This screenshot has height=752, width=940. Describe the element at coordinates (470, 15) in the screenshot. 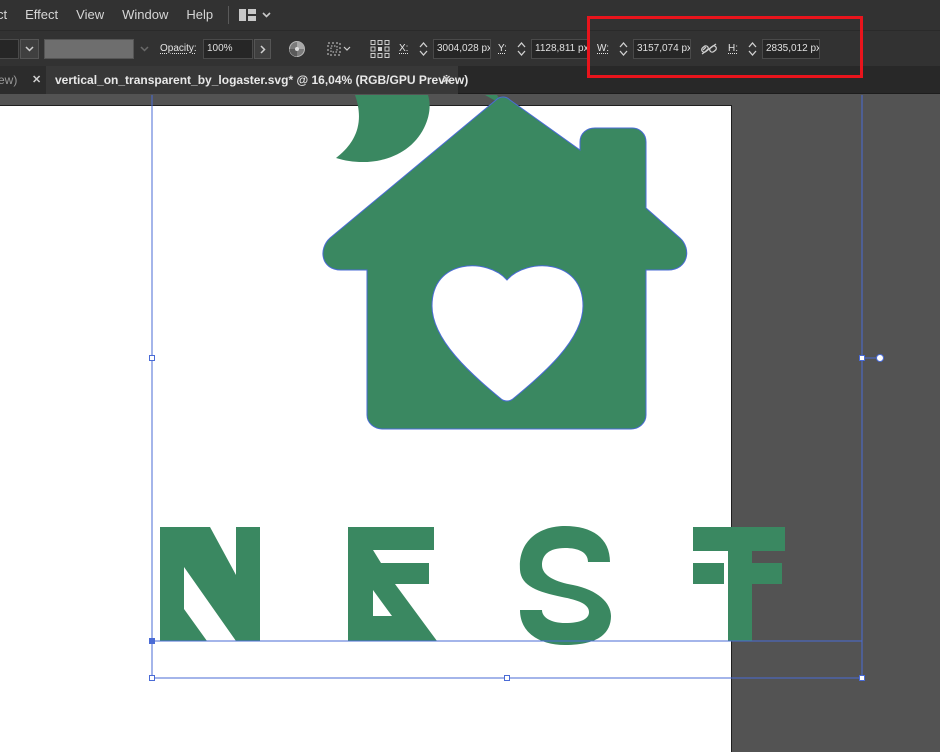

I see `menu-bar: ct Effect View Window Help` at that location.